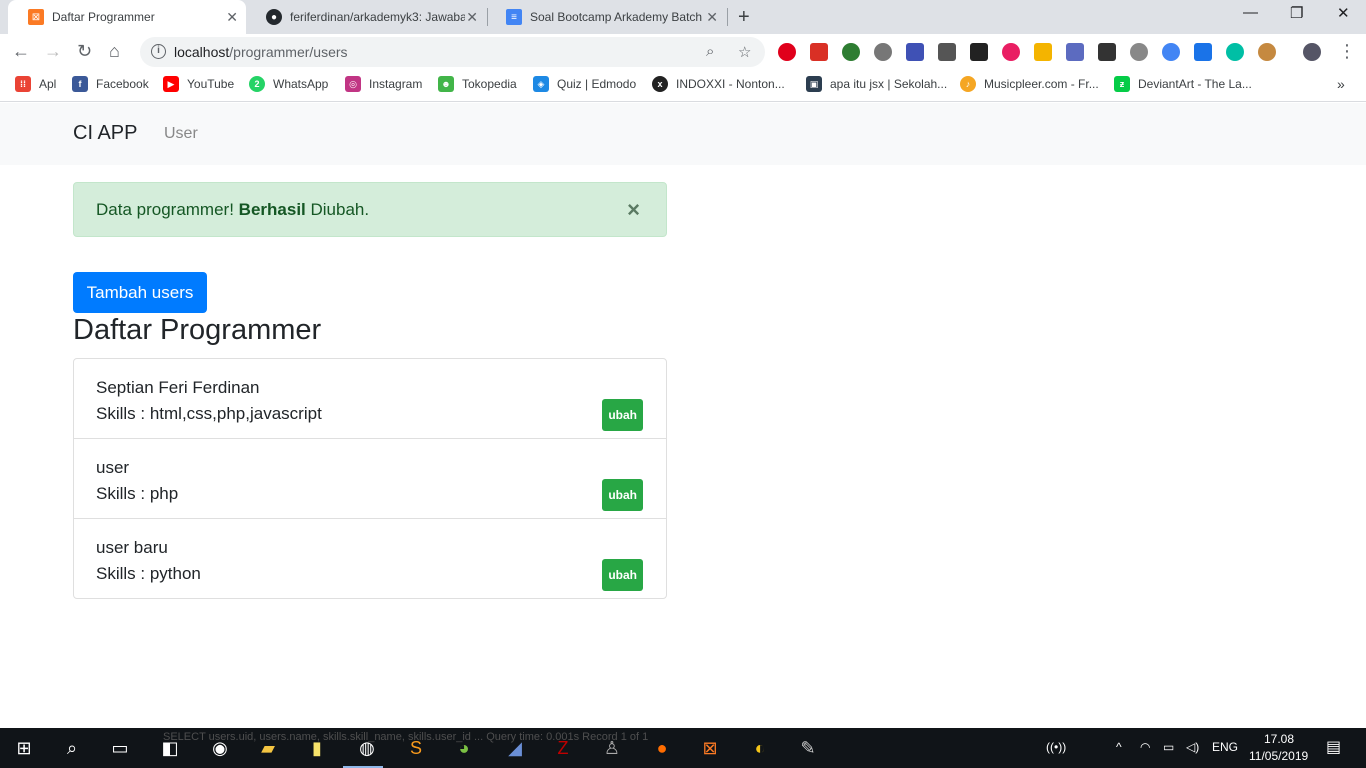  Describe the element at coordinates (113, 467) in the screenshot. I see `programmer-name: user` at that location.